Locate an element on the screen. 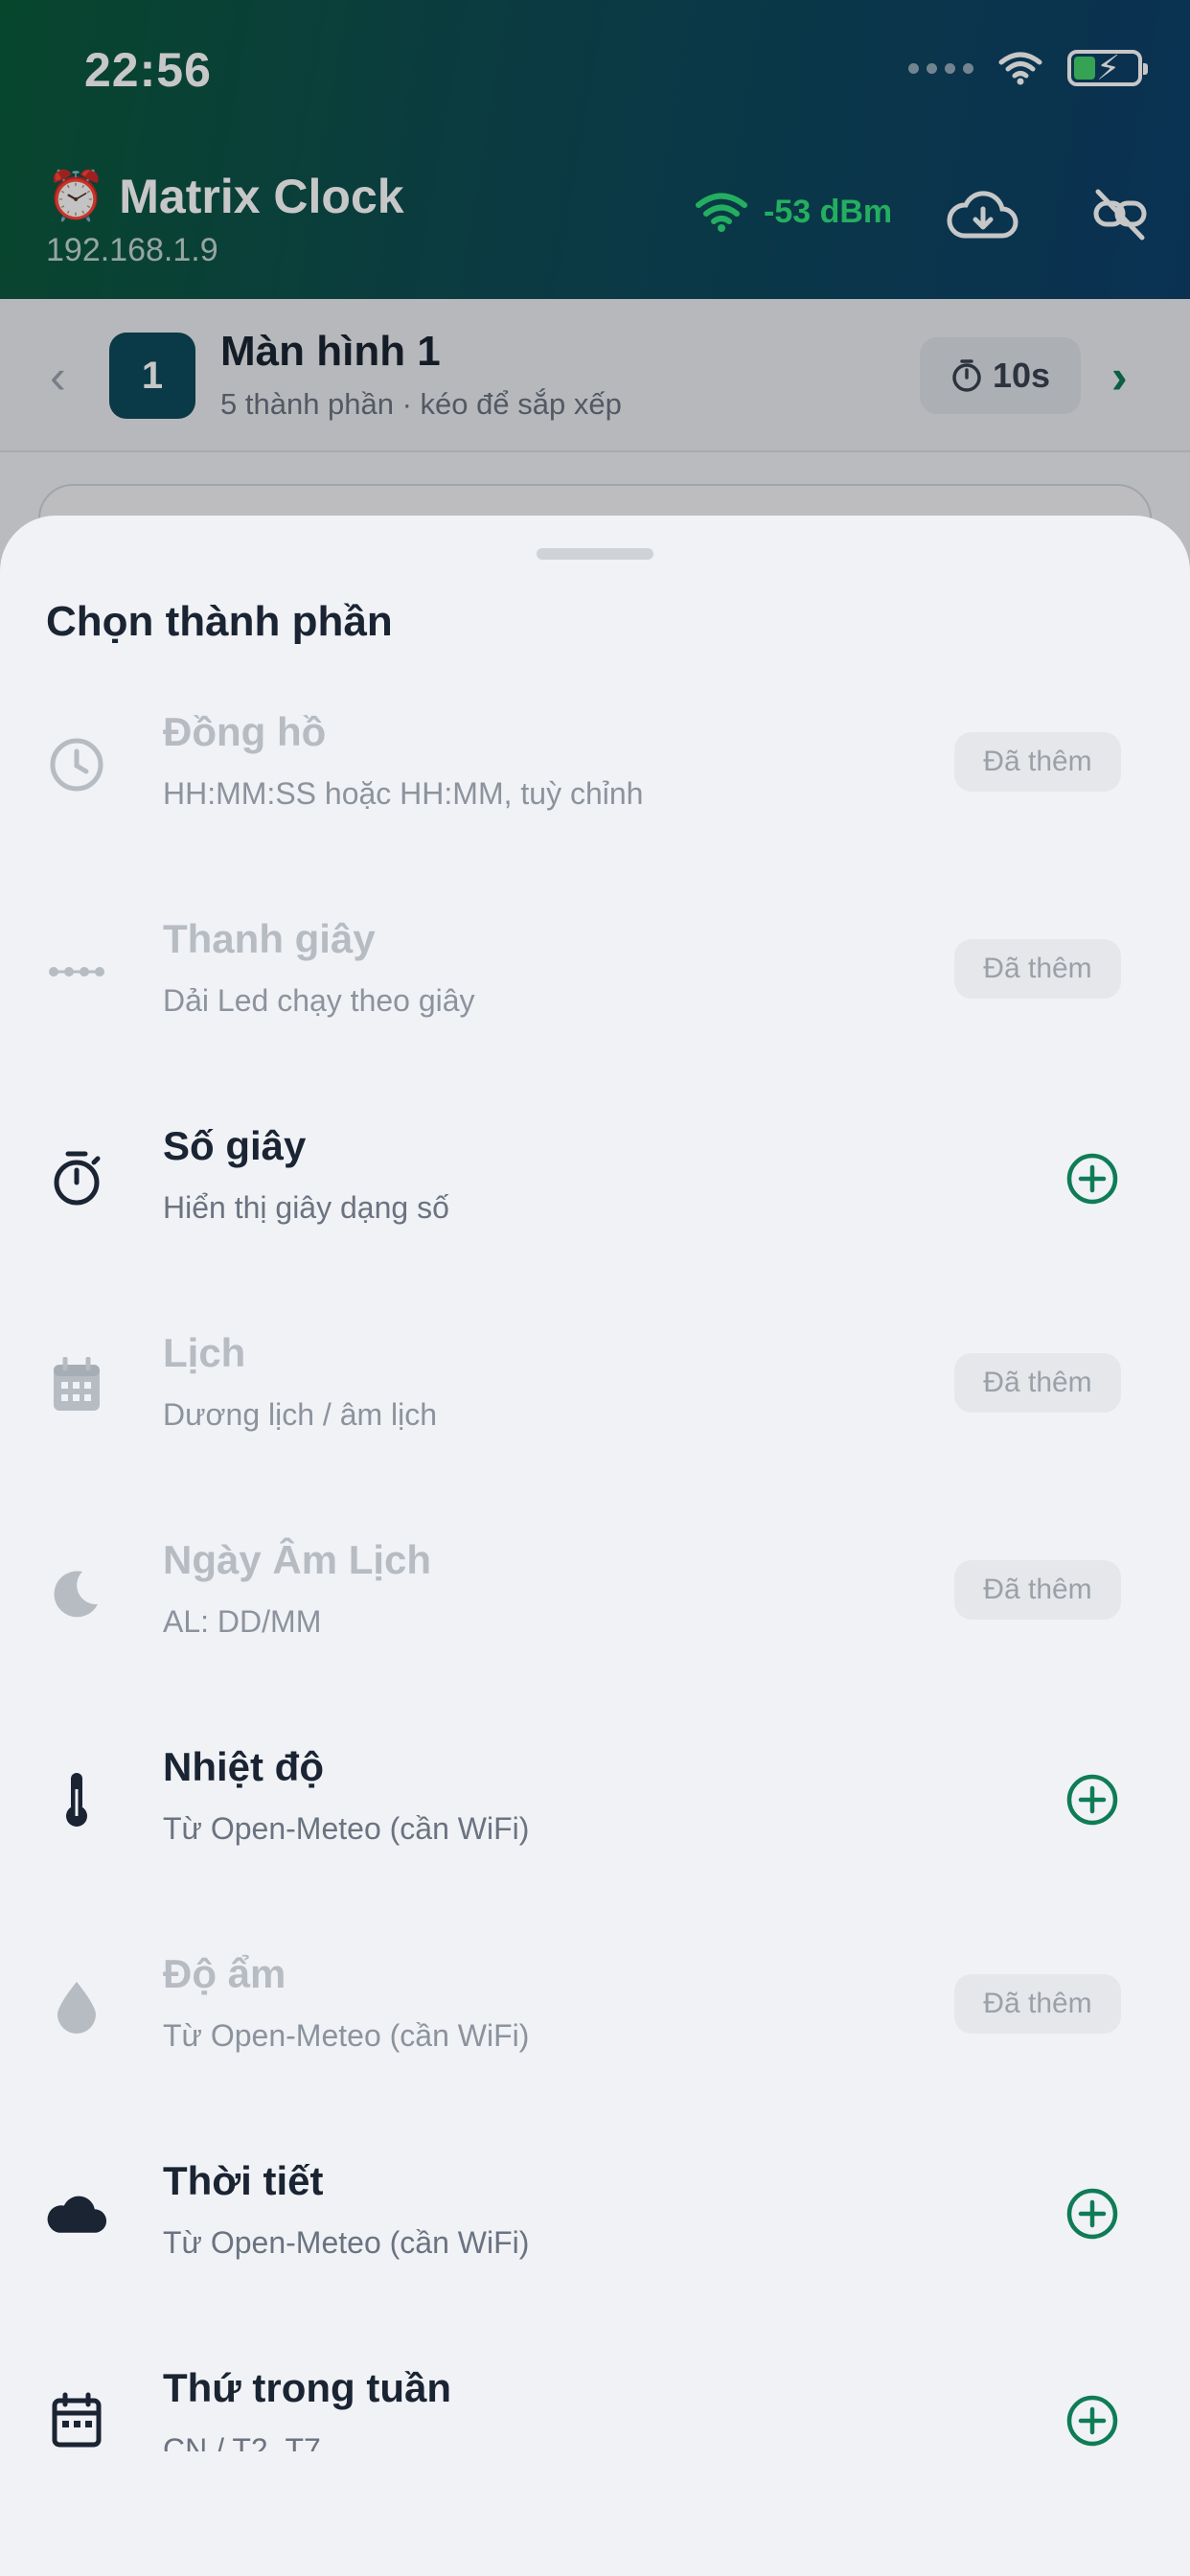 This screenshot has width=1190, height=2576. component-desc: Dải Led chạy theo giây is located at coordinates (319, 1000).